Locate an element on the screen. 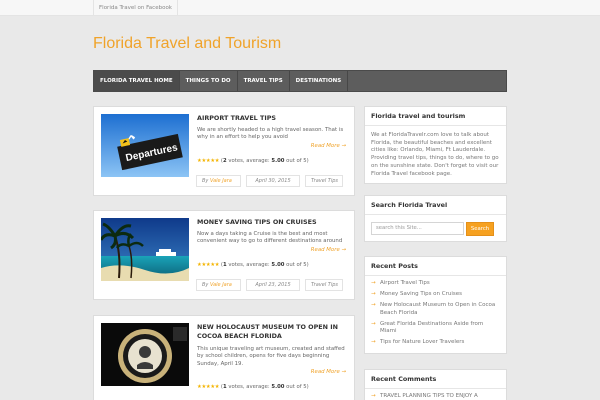 The width and height of the screenshot is (600, 400). search-button: Search is located at coordinates (480, 229).